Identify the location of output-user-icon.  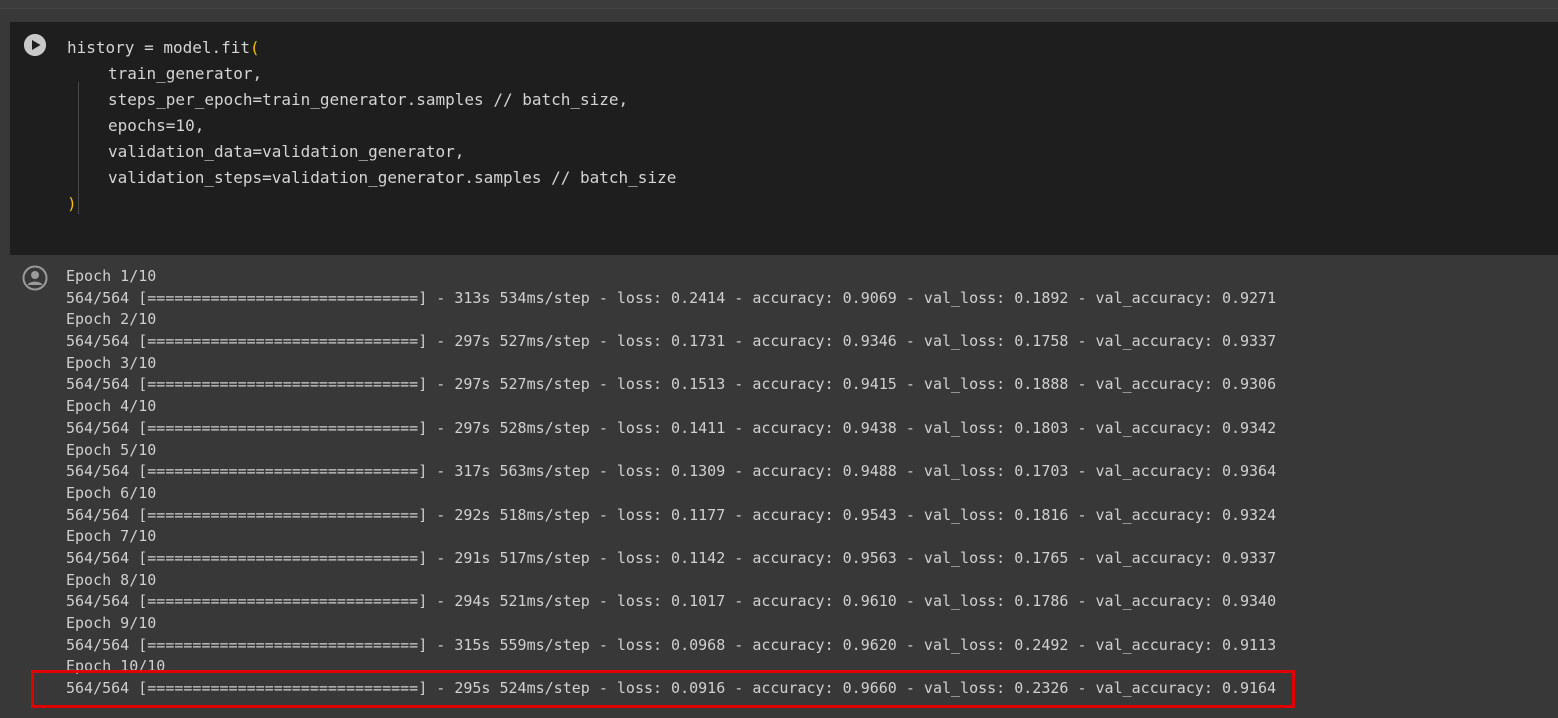
(35, 278).